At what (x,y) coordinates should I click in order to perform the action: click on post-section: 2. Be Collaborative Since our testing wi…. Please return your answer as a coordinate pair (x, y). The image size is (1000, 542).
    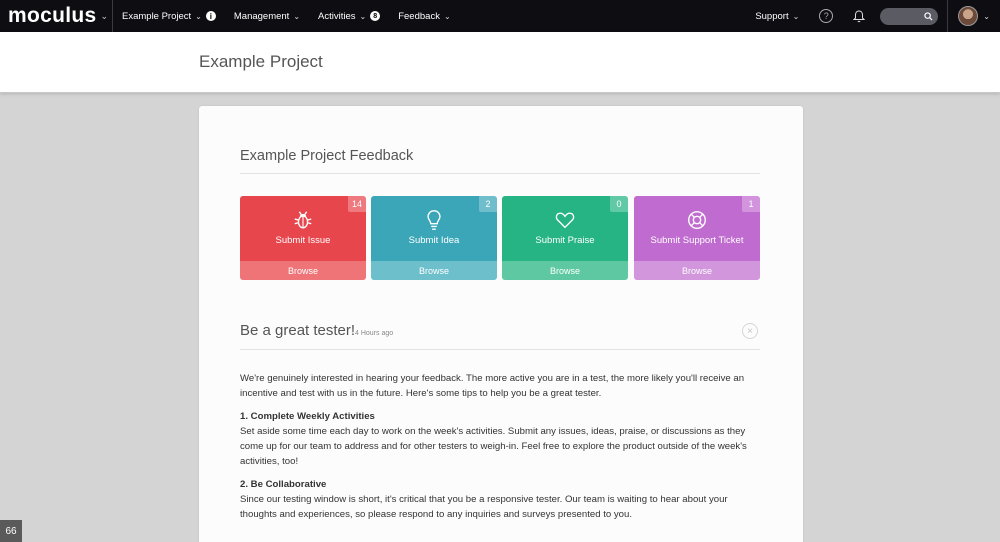
    Looking at the image, I should click on (502, 499).